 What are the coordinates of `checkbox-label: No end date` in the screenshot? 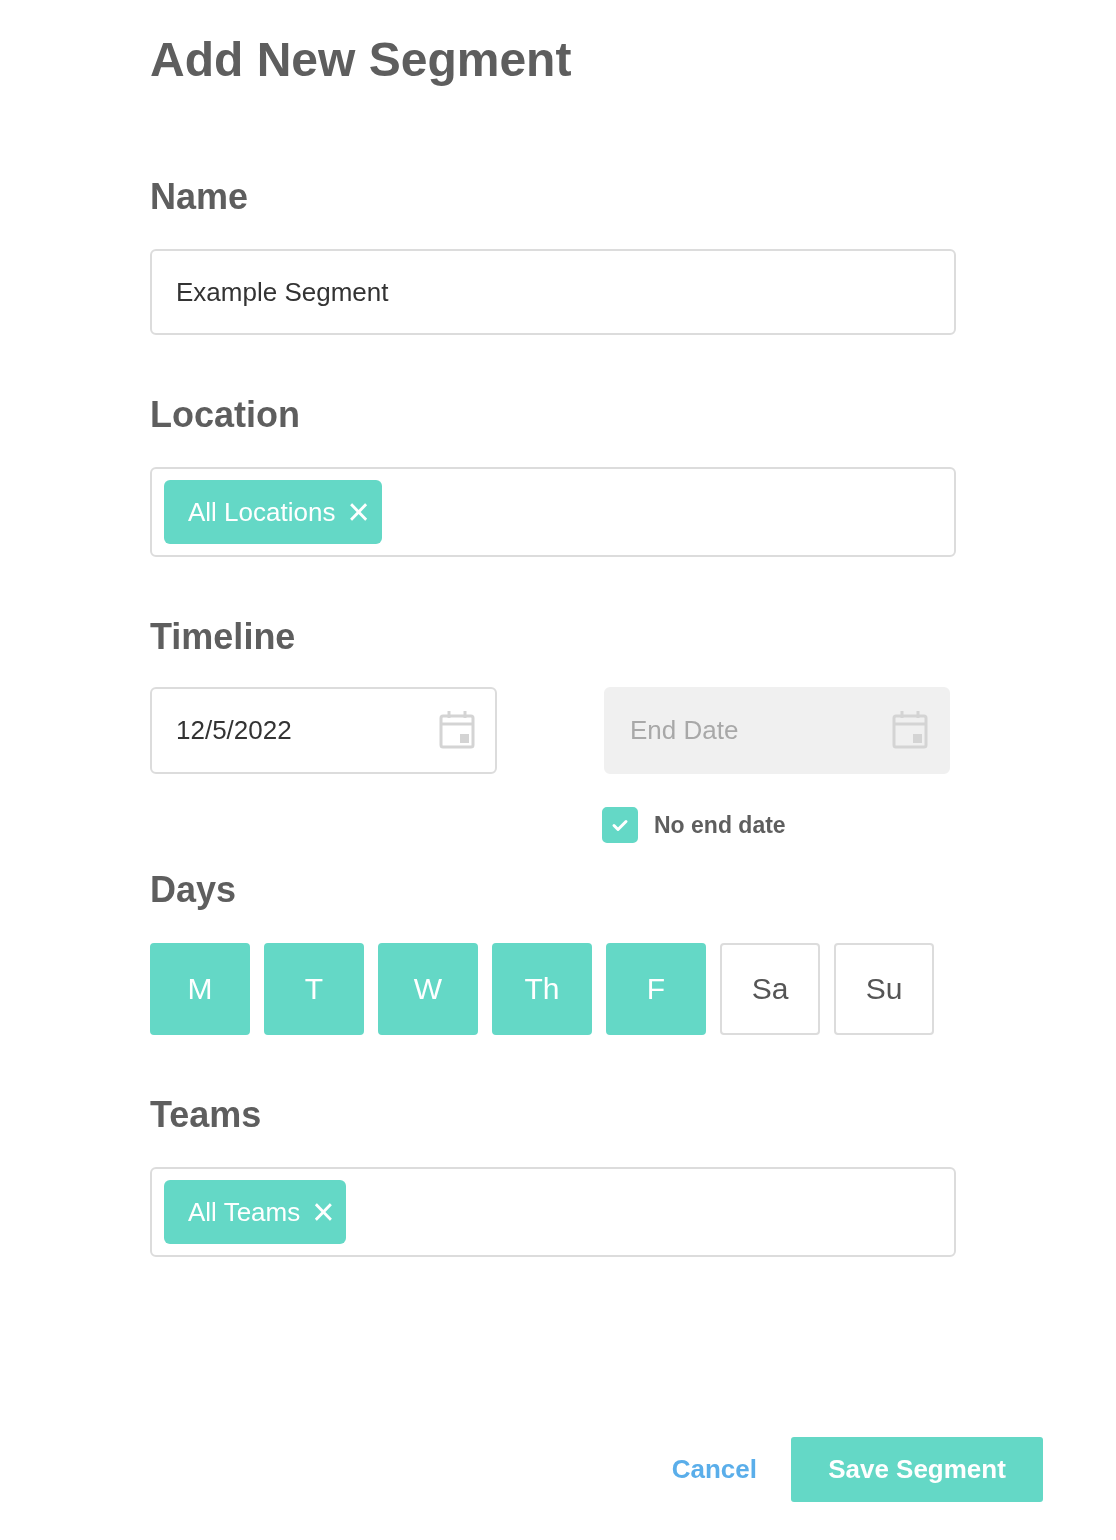 It's located at (720, 825).